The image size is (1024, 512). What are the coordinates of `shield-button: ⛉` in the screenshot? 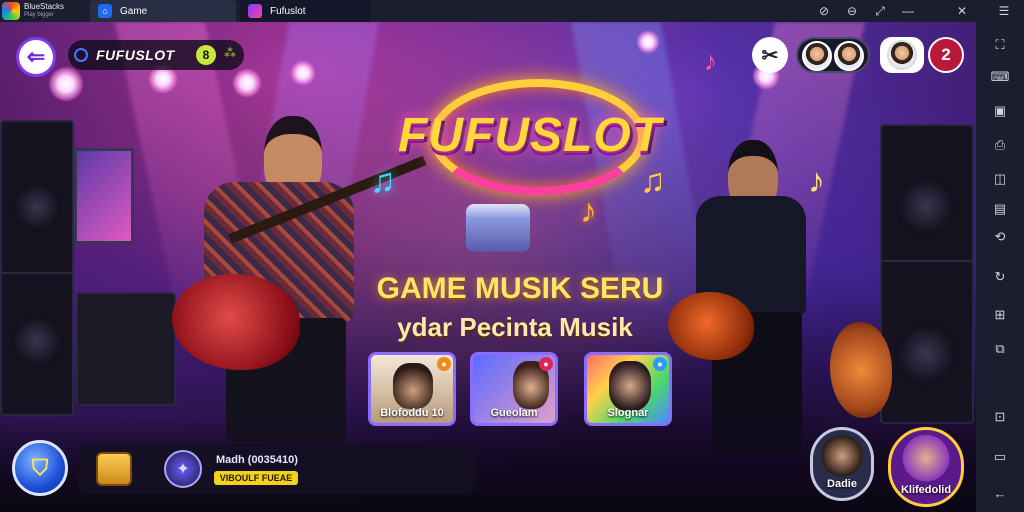 It's located at (40, 468).